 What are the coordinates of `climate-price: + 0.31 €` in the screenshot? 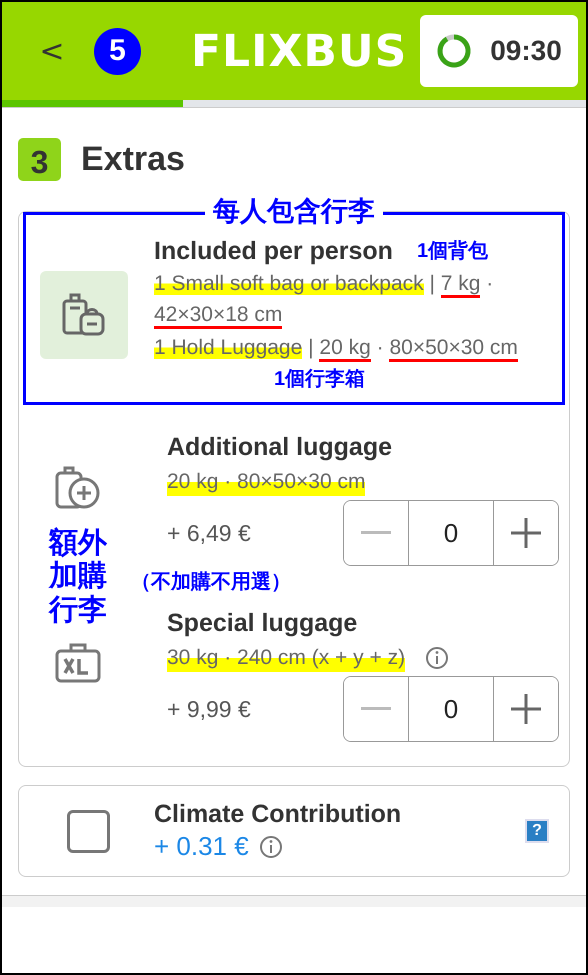 It's located at (201, 846).